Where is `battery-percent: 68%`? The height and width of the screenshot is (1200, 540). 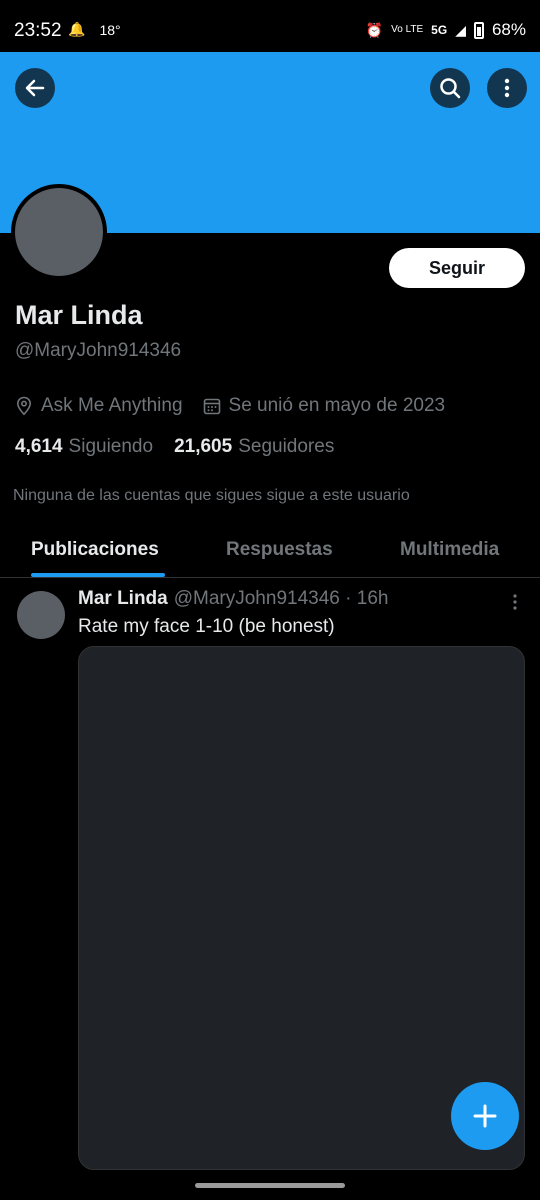
battery-percent: 68% is located at coordinates (508, 29).